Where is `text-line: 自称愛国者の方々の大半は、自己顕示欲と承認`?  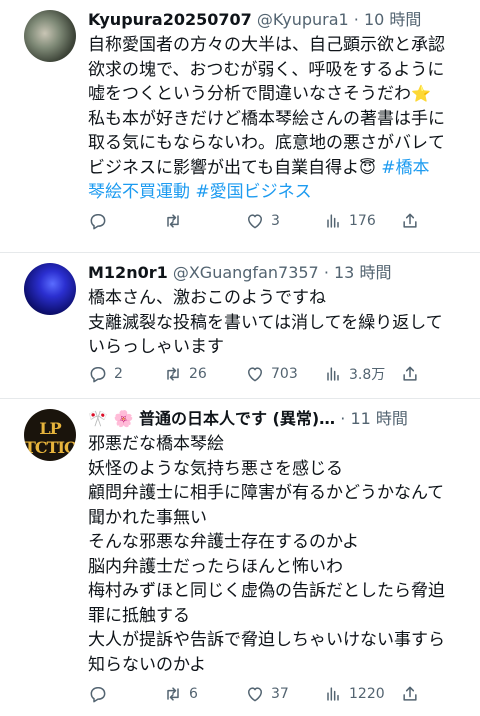 text-line: 自称愛国者の方々の大半は、自己顕示欲と承認 is located at coordinates (266, 45).